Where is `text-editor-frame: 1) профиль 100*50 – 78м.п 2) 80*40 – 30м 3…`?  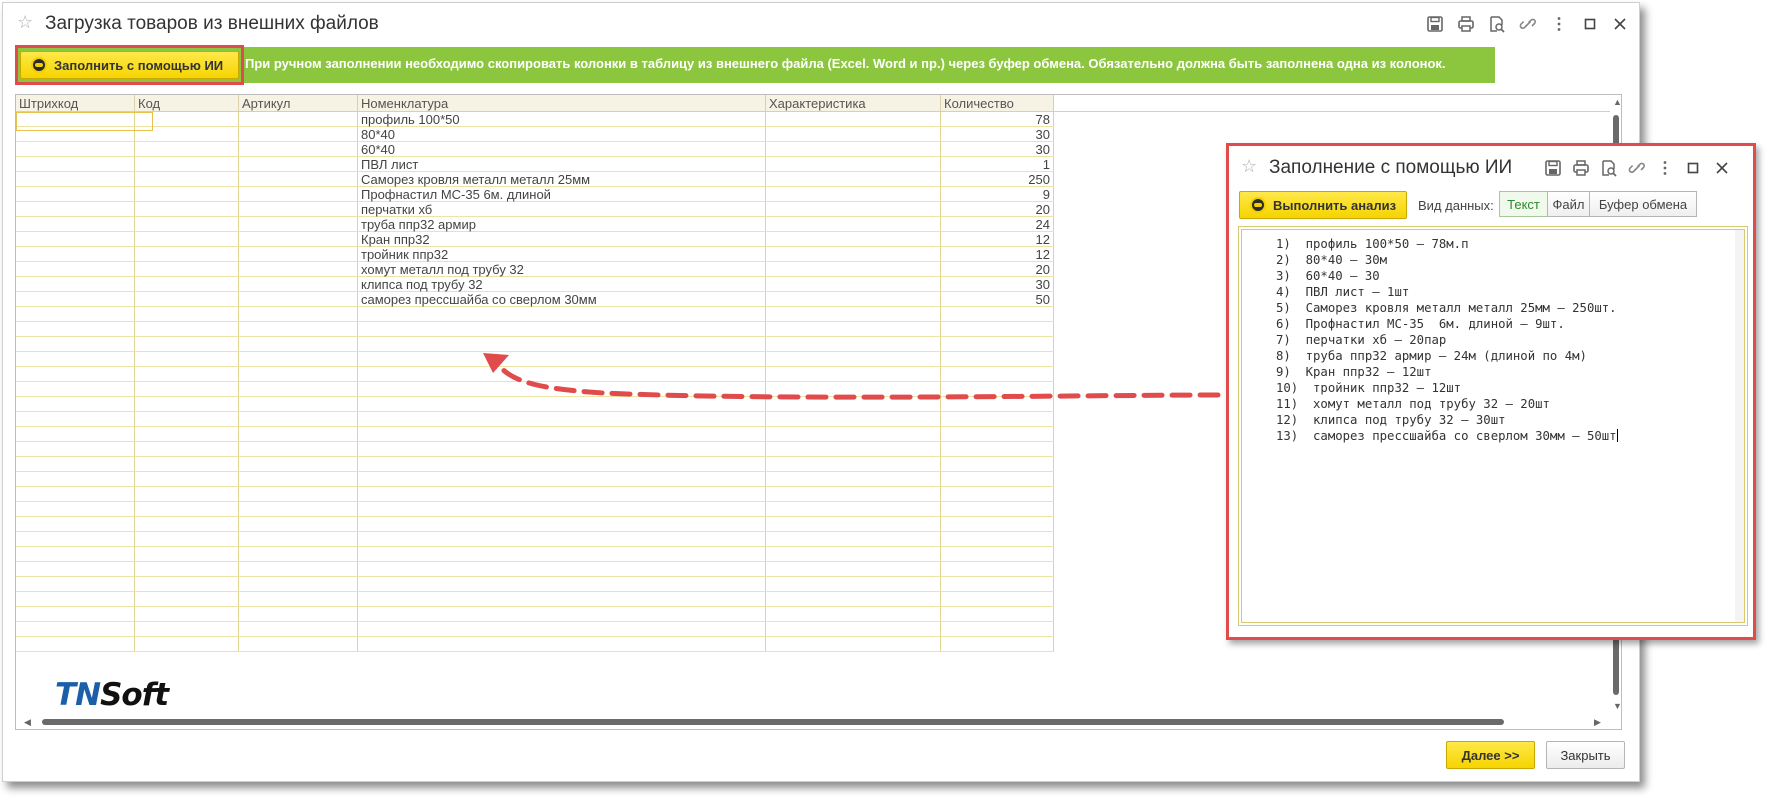 text-editor-frame: 1) профиль 100*50 – 78м.п 2) 80*40 – 30м 3… is located at coordinates (1493, 426).